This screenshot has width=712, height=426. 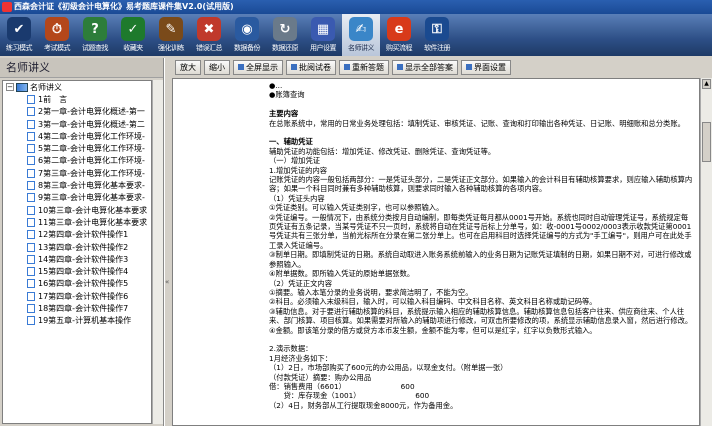 What do you see at coordinates (706, 252) in the screenshot?
I see `document-scrollbar: ▲` at bounding box center [706, 252].